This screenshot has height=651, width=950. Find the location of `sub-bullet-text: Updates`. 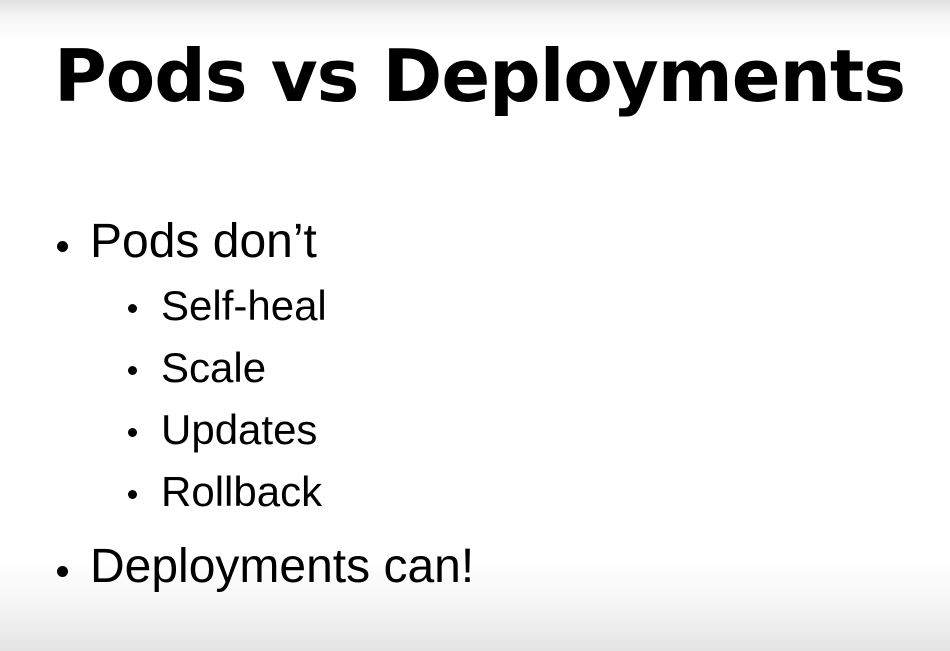

sub-bullet-text: Updates is located at coordinates (239, 429).